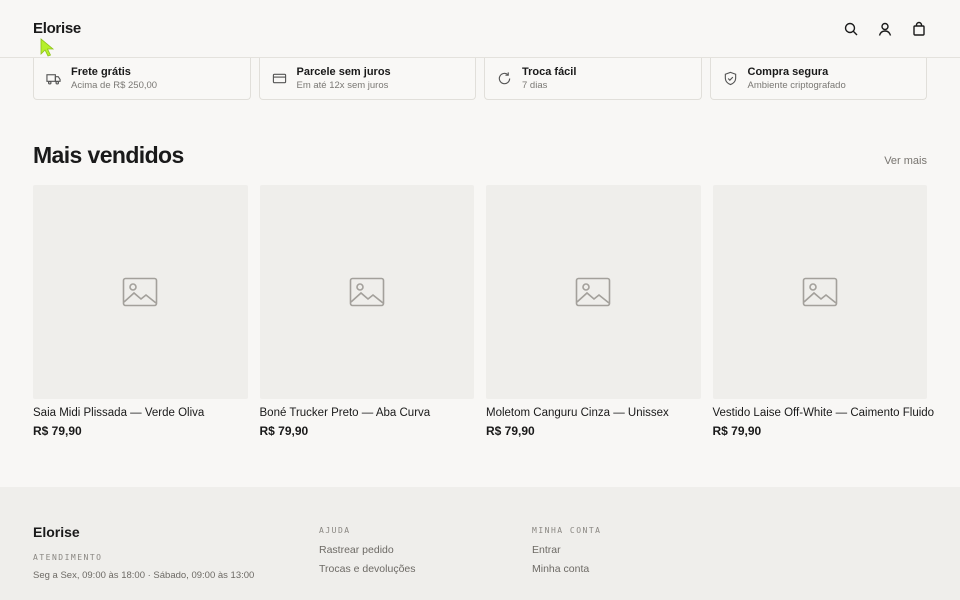 The width and height of the screenshot is (960, 600). I want to click on product-card: Boné Trucker Preto — Aba Curva R$ 79,90, so click(367, 311).